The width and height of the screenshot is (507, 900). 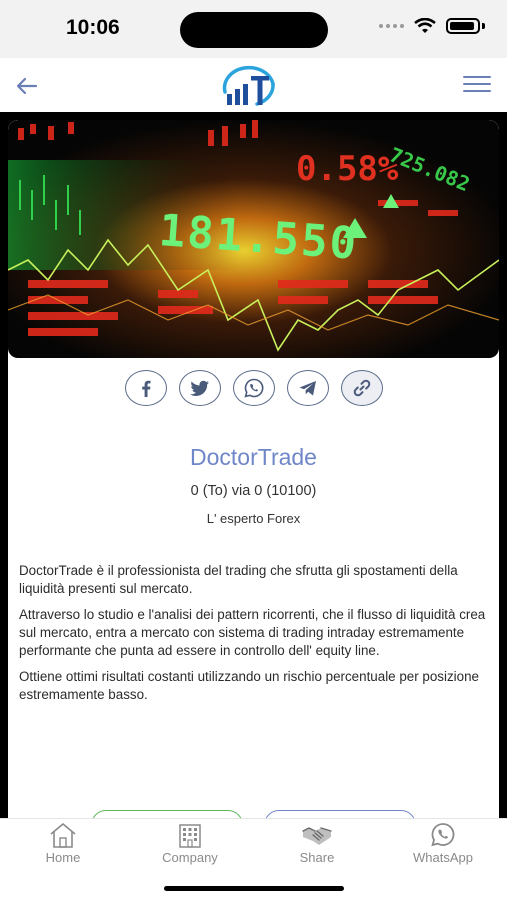 I want to click on facebook-icon, so click(x=145, y=388).